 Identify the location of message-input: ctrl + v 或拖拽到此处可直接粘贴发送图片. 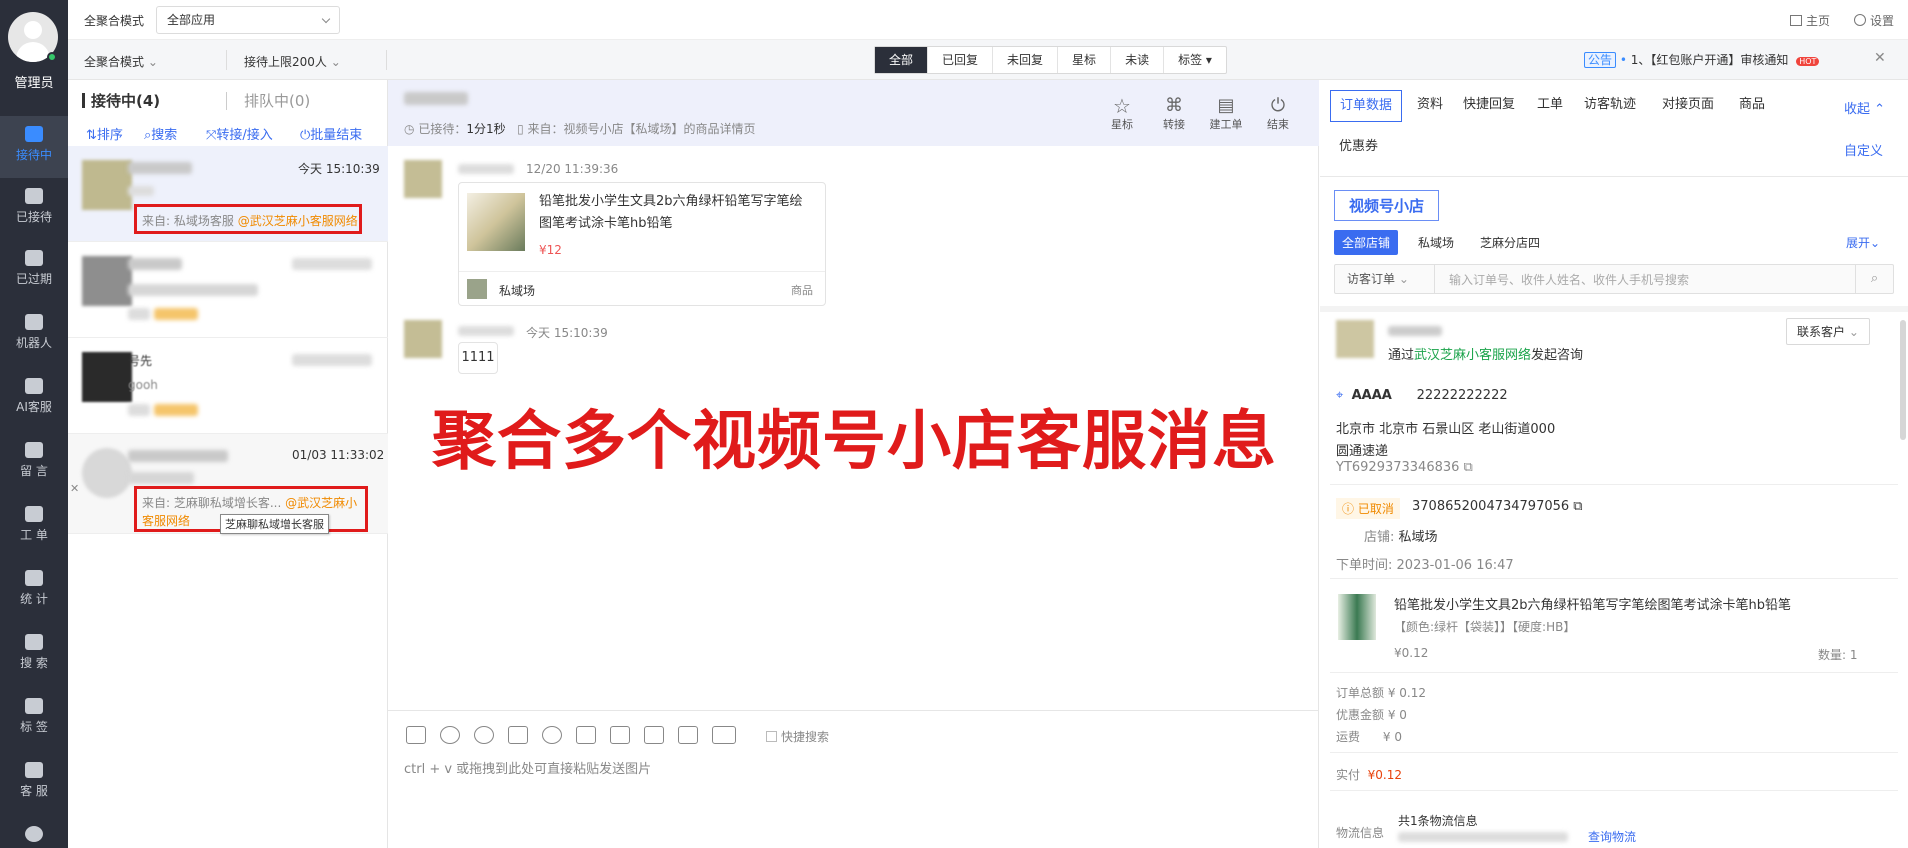
(527, 767).